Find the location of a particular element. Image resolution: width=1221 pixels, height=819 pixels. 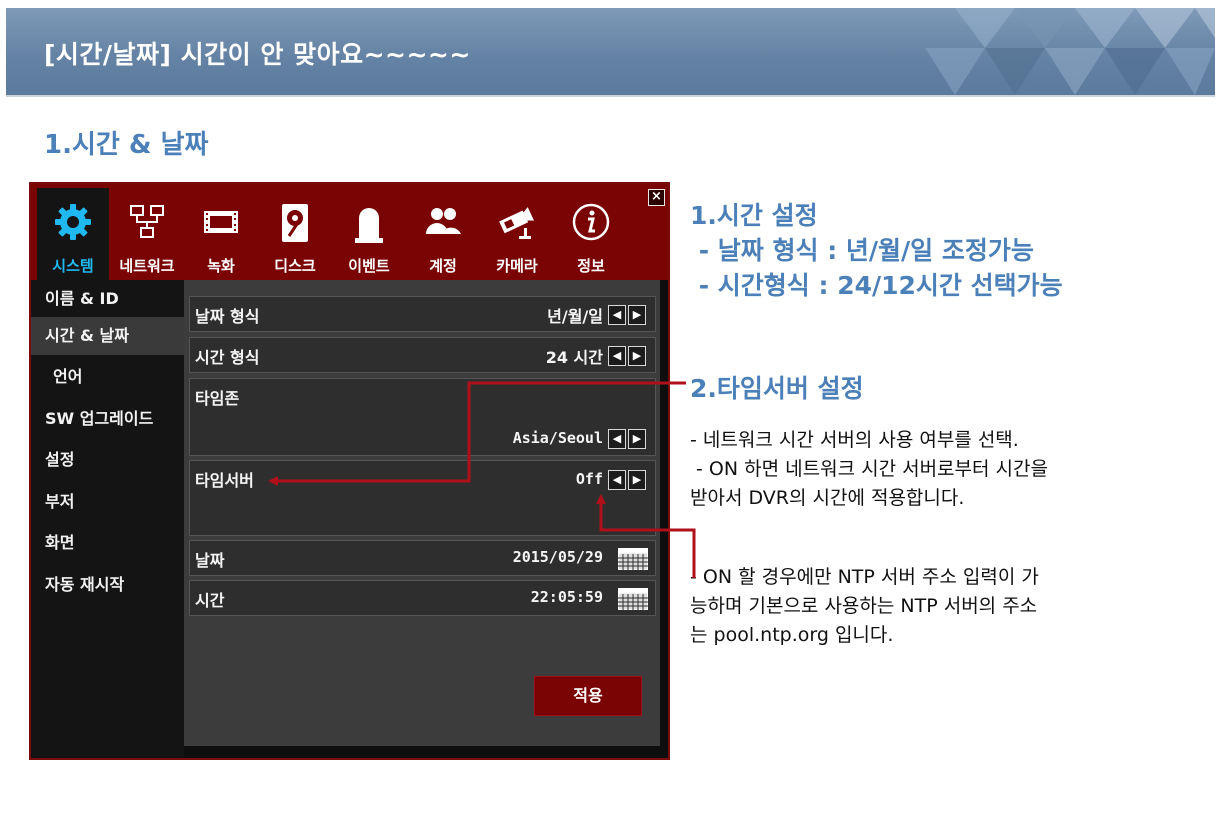

time-format-stepper: ◀ ▶ is located at coordinates (629, 355).